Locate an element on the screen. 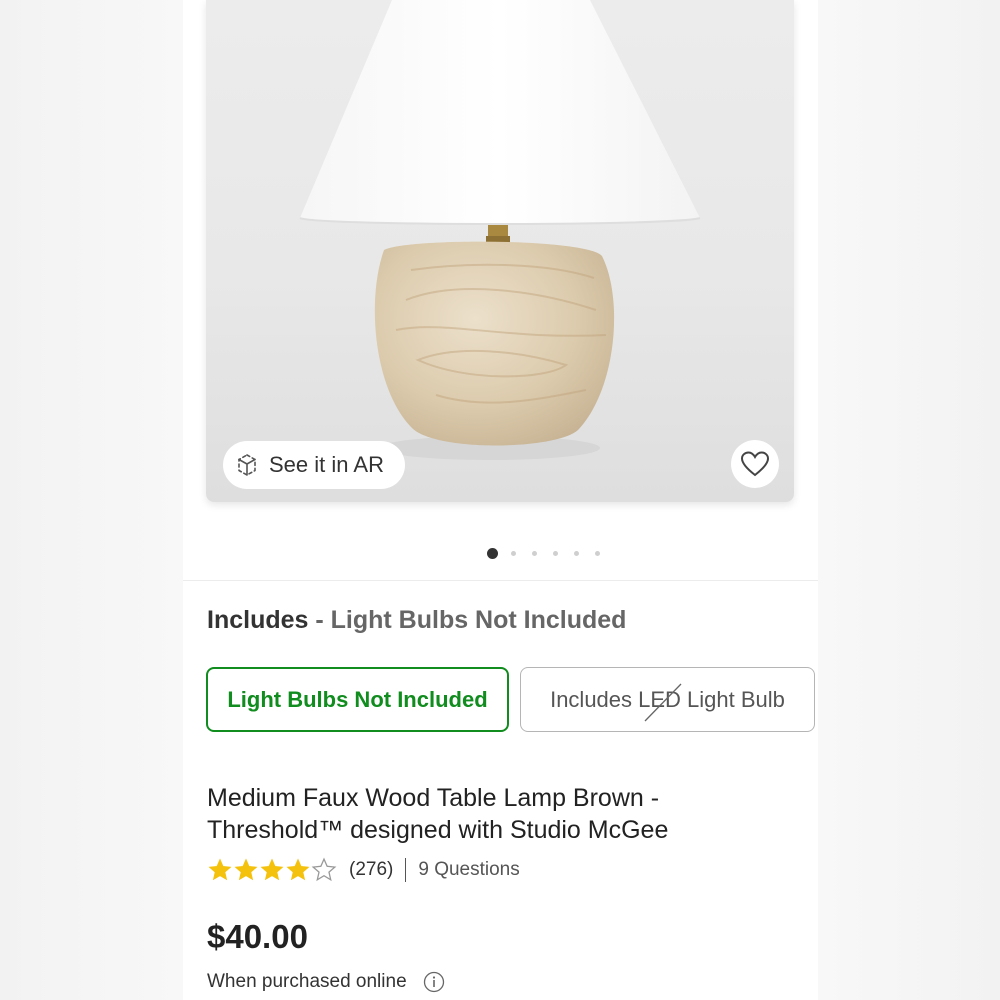  product-title-line1: Medium Faux Wood Table Lamp Brown - is located at coordinates (433, 798).